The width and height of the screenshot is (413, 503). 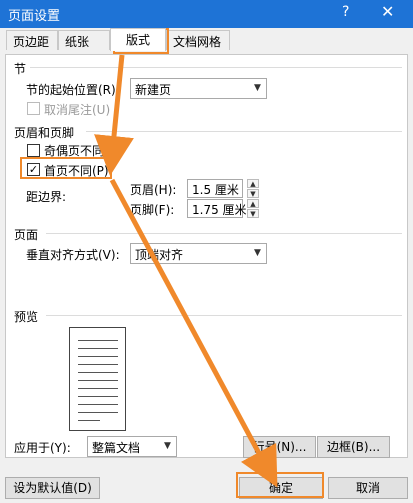 I want to click on vertical-alignment-label: 垂直对齐方式(V):, so click(x=73, y=255).